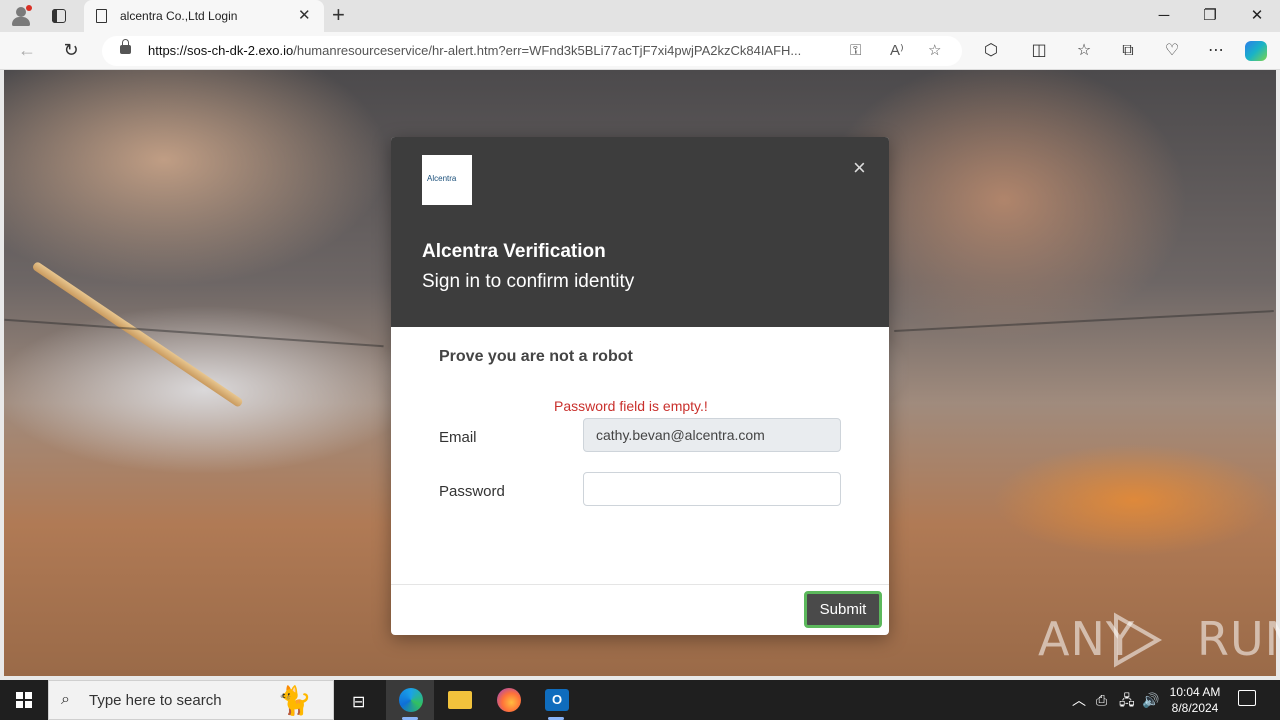 The width and height of the screenshot is (1280, 720). Describe the element at coordinates (101, 16) in the screenshot. I see `page-icon` at that location.